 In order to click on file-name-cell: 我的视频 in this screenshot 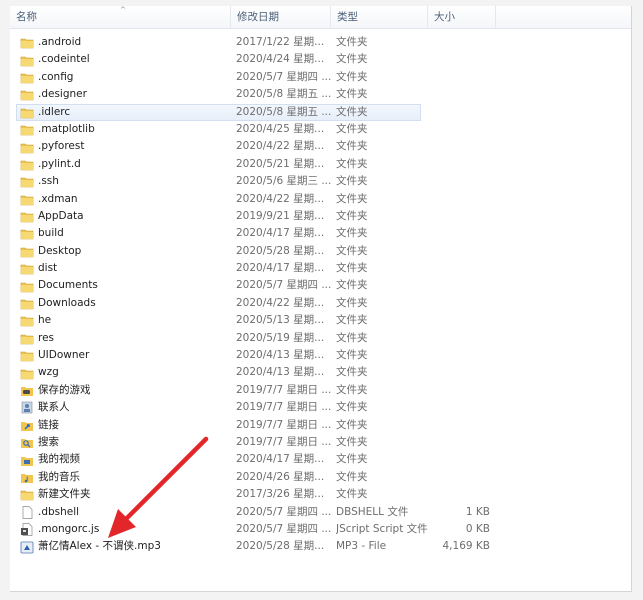, I will do `click(125, 459)`.